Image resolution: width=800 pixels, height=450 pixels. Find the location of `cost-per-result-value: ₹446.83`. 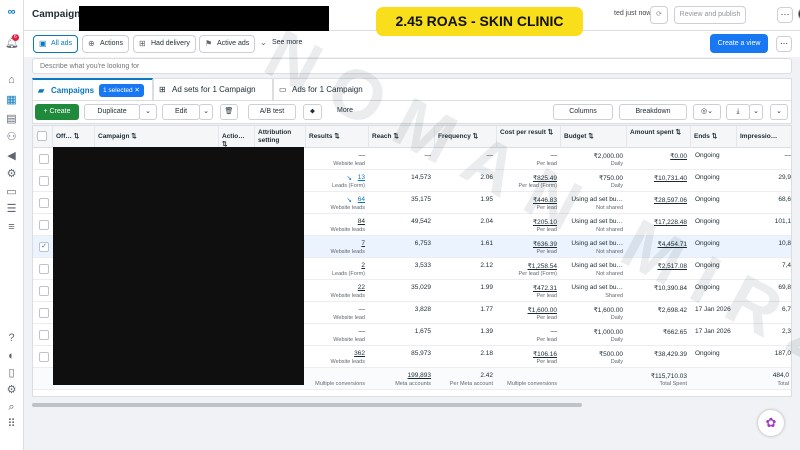

cost-per-result-value: ₹446.83 is located at coordinates (544, 200).